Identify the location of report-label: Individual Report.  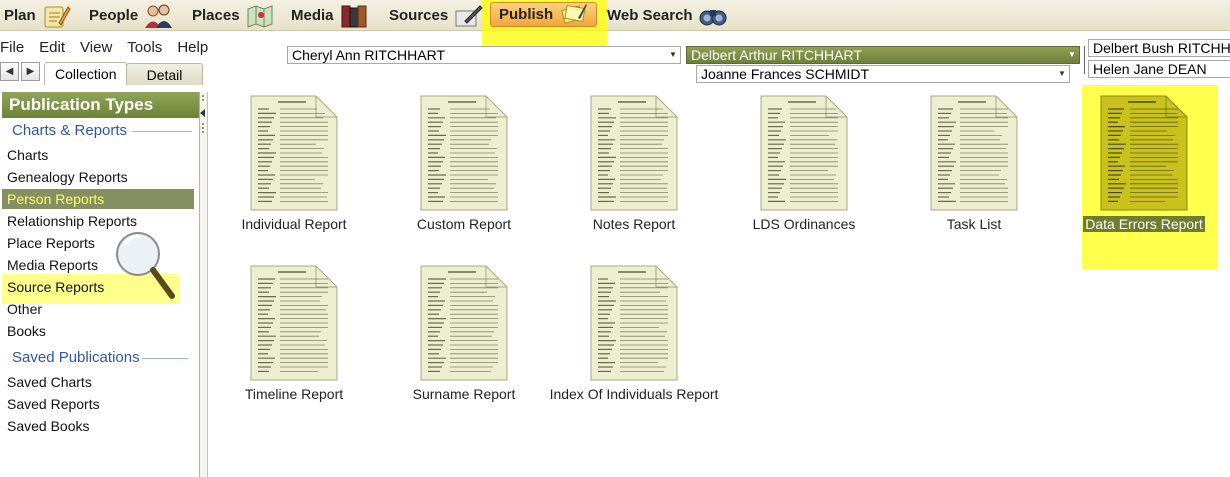
(294, 224).